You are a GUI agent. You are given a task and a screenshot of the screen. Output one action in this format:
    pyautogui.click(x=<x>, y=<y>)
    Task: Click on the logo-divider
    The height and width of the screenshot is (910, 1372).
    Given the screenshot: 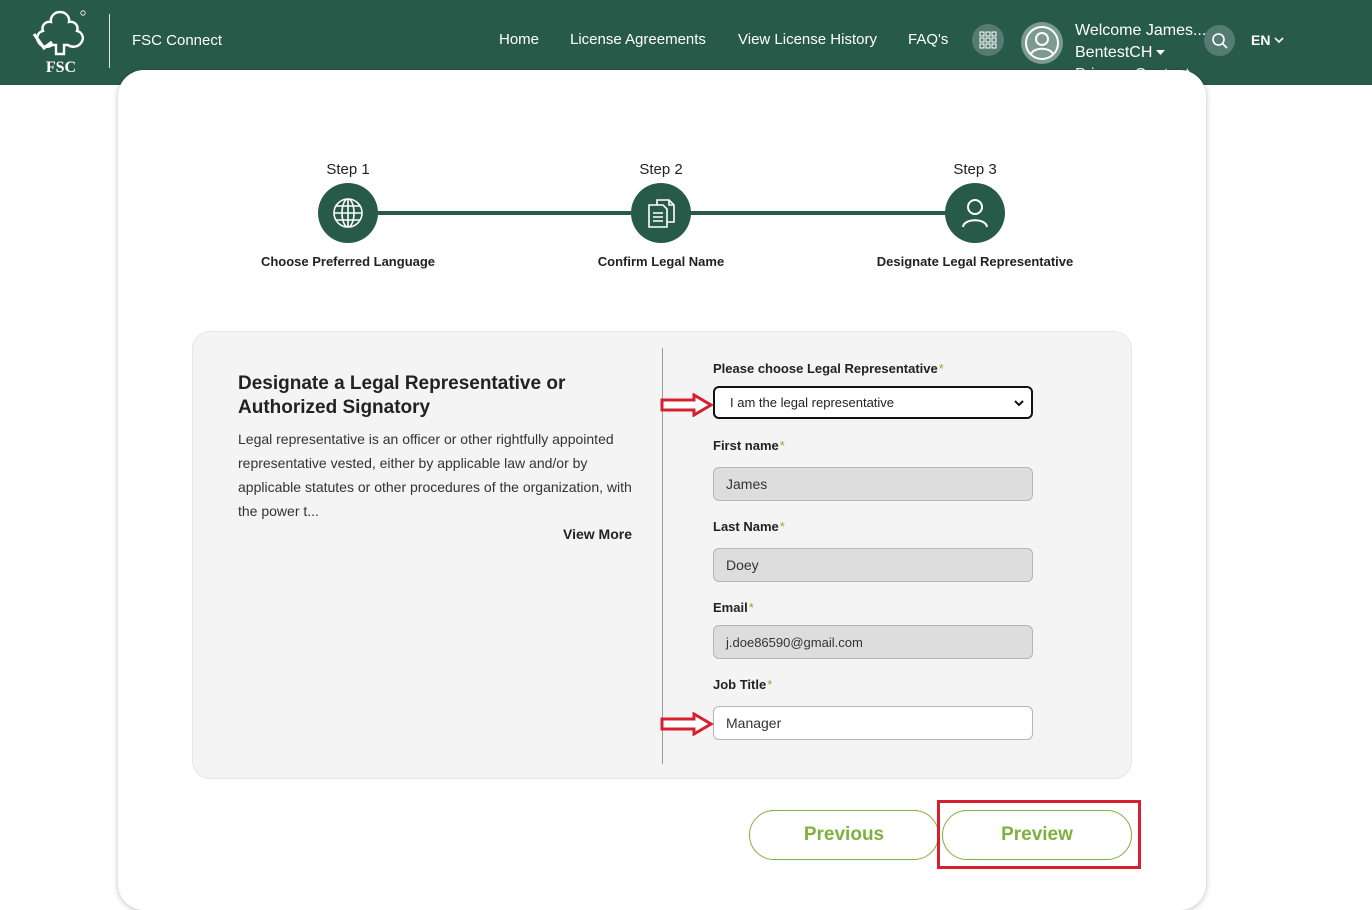 What is the action you would take?
    pyautogui.click(x=109, y=41)
    